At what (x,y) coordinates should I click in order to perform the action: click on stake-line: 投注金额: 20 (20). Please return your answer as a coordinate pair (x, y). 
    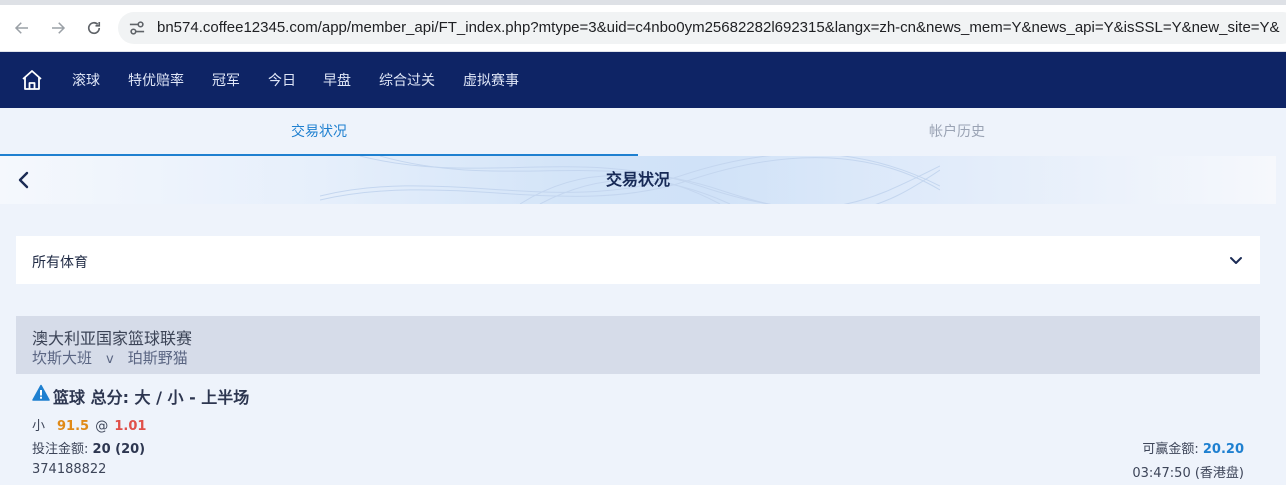
    Looking at the image, I should click on (88, 447).